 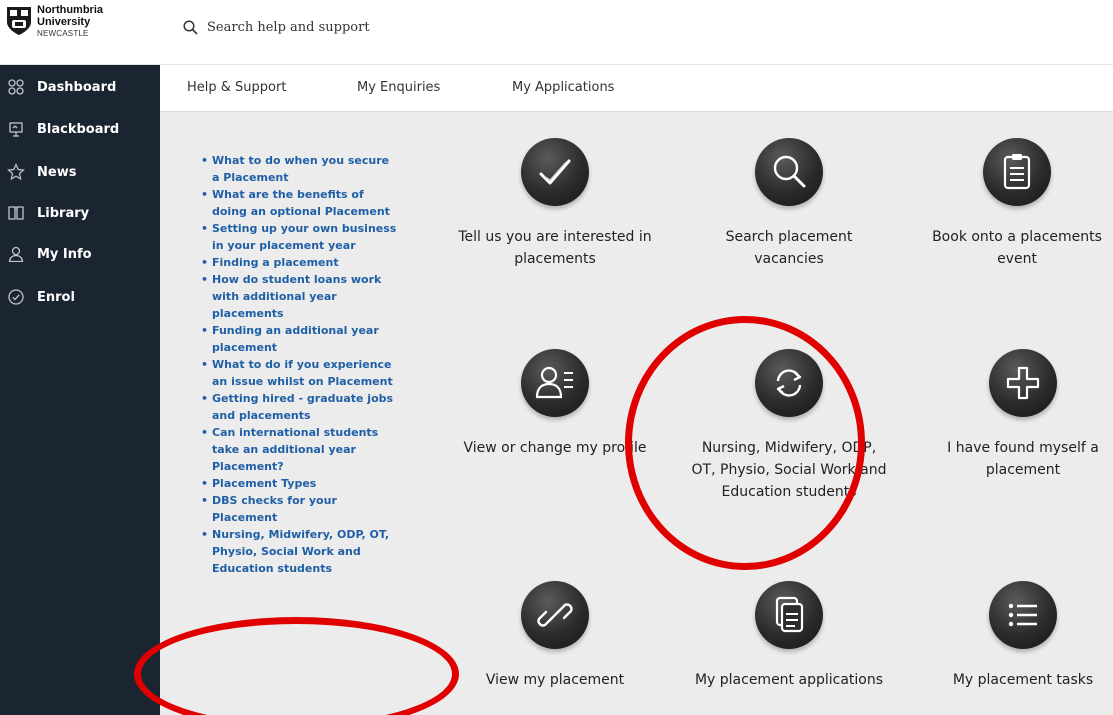 I want to click on sidebar-item-label: News, so click(x=57, y=172).